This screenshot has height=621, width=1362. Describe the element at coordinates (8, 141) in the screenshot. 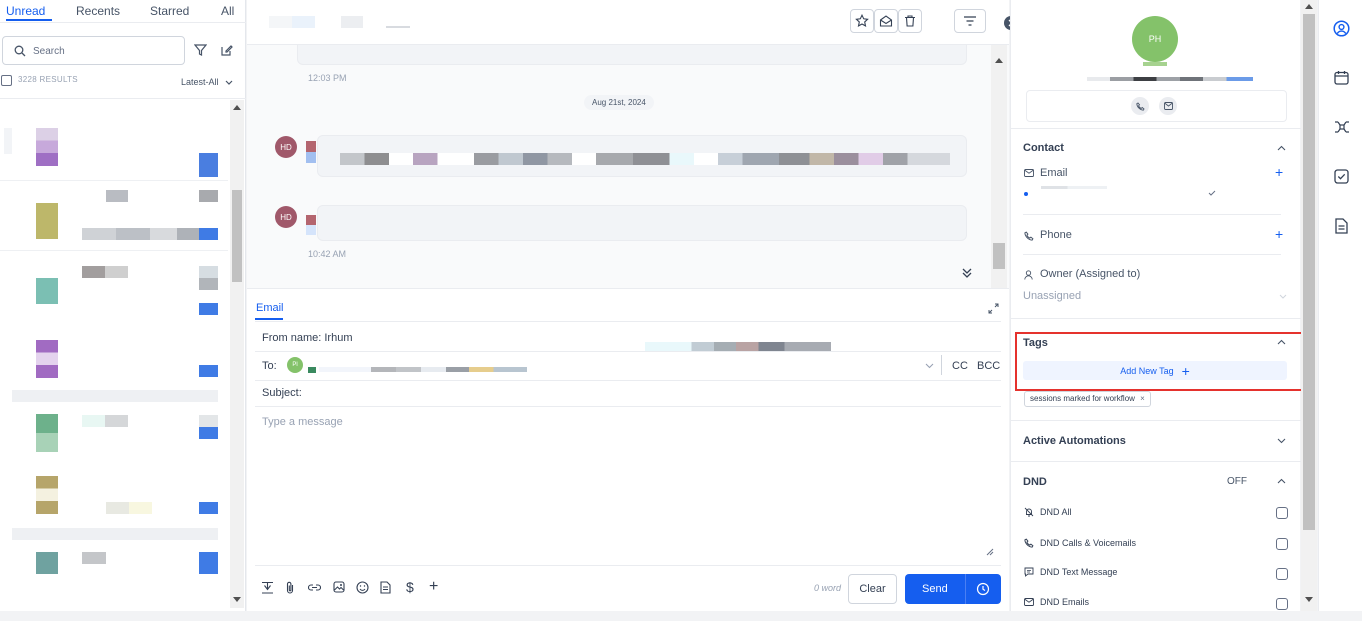

I see `list-item` at that location.